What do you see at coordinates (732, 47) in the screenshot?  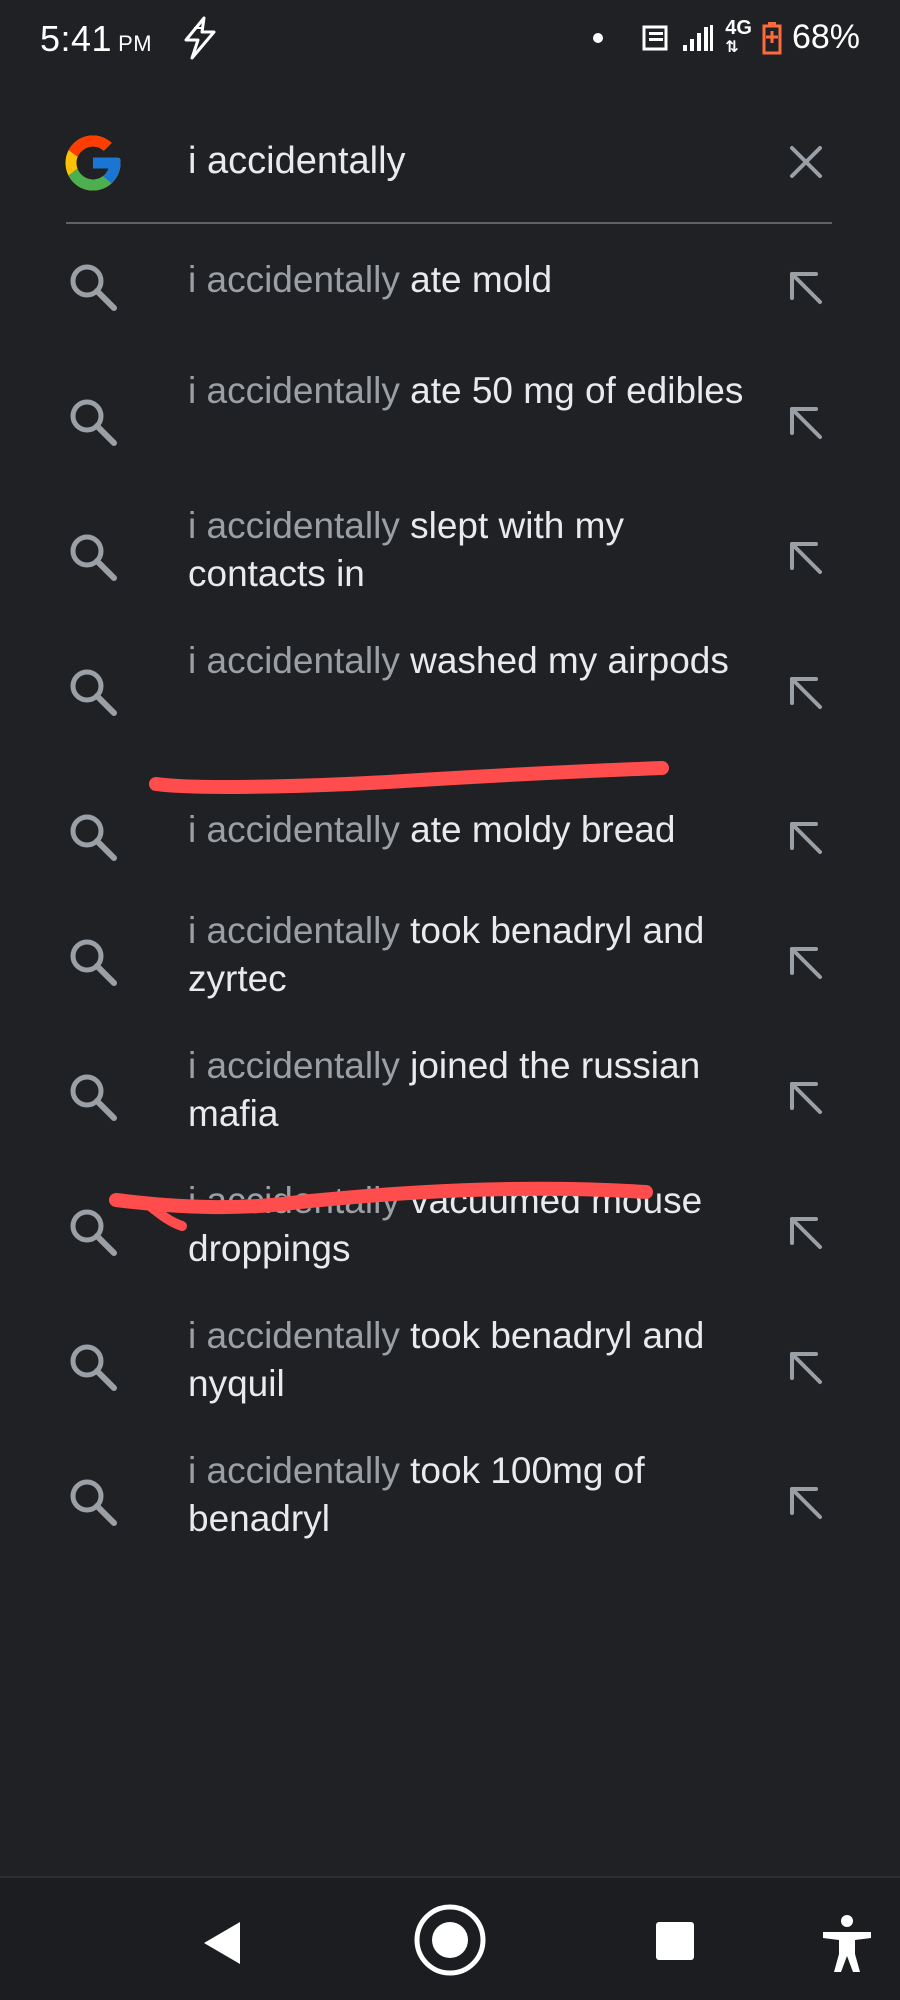 I see `data-arrows-icon: ⇅` at bounding box center [732, 47].